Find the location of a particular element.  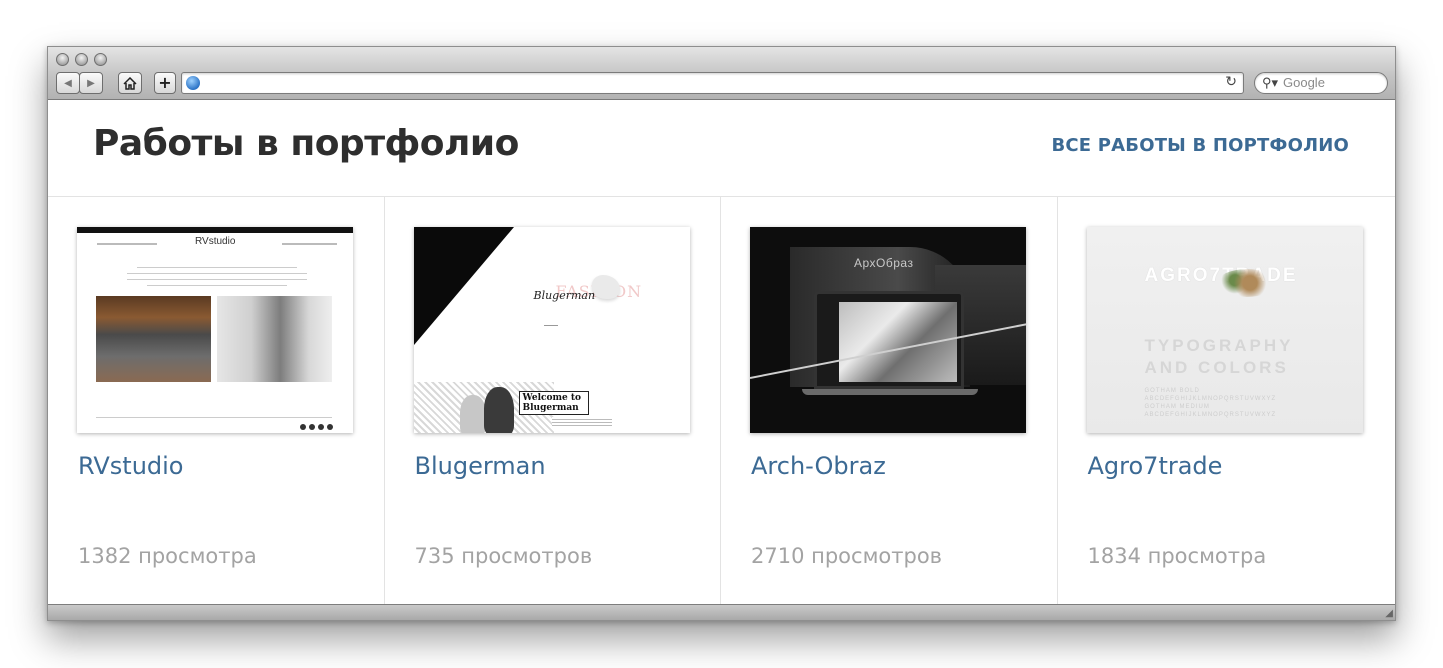

forward-button: ▶ is located at coordinates (91, 83).